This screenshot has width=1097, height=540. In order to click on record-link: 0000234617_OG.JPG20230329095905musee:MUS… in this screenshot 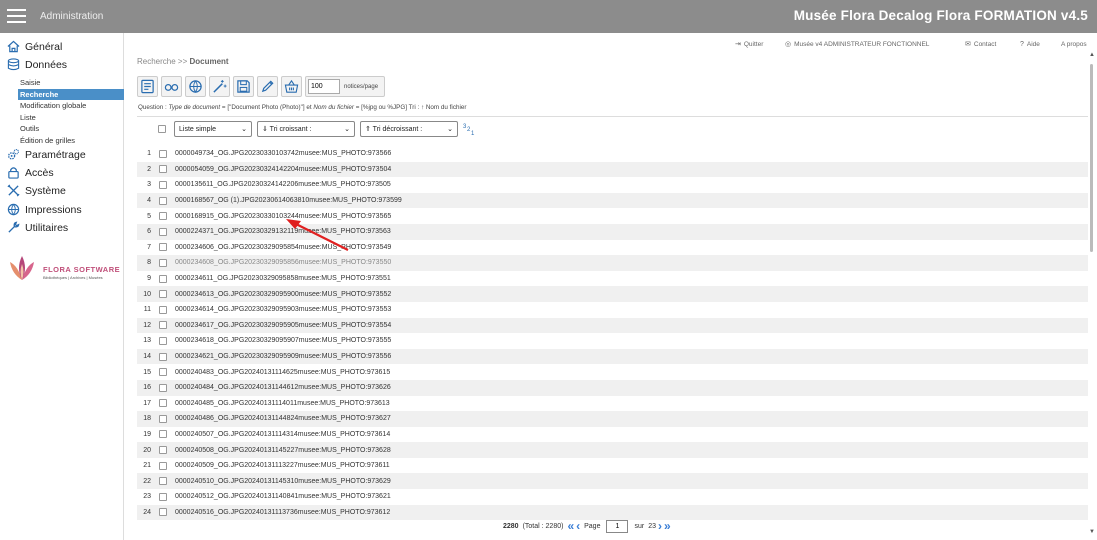, I will do `click(283, 325)`.